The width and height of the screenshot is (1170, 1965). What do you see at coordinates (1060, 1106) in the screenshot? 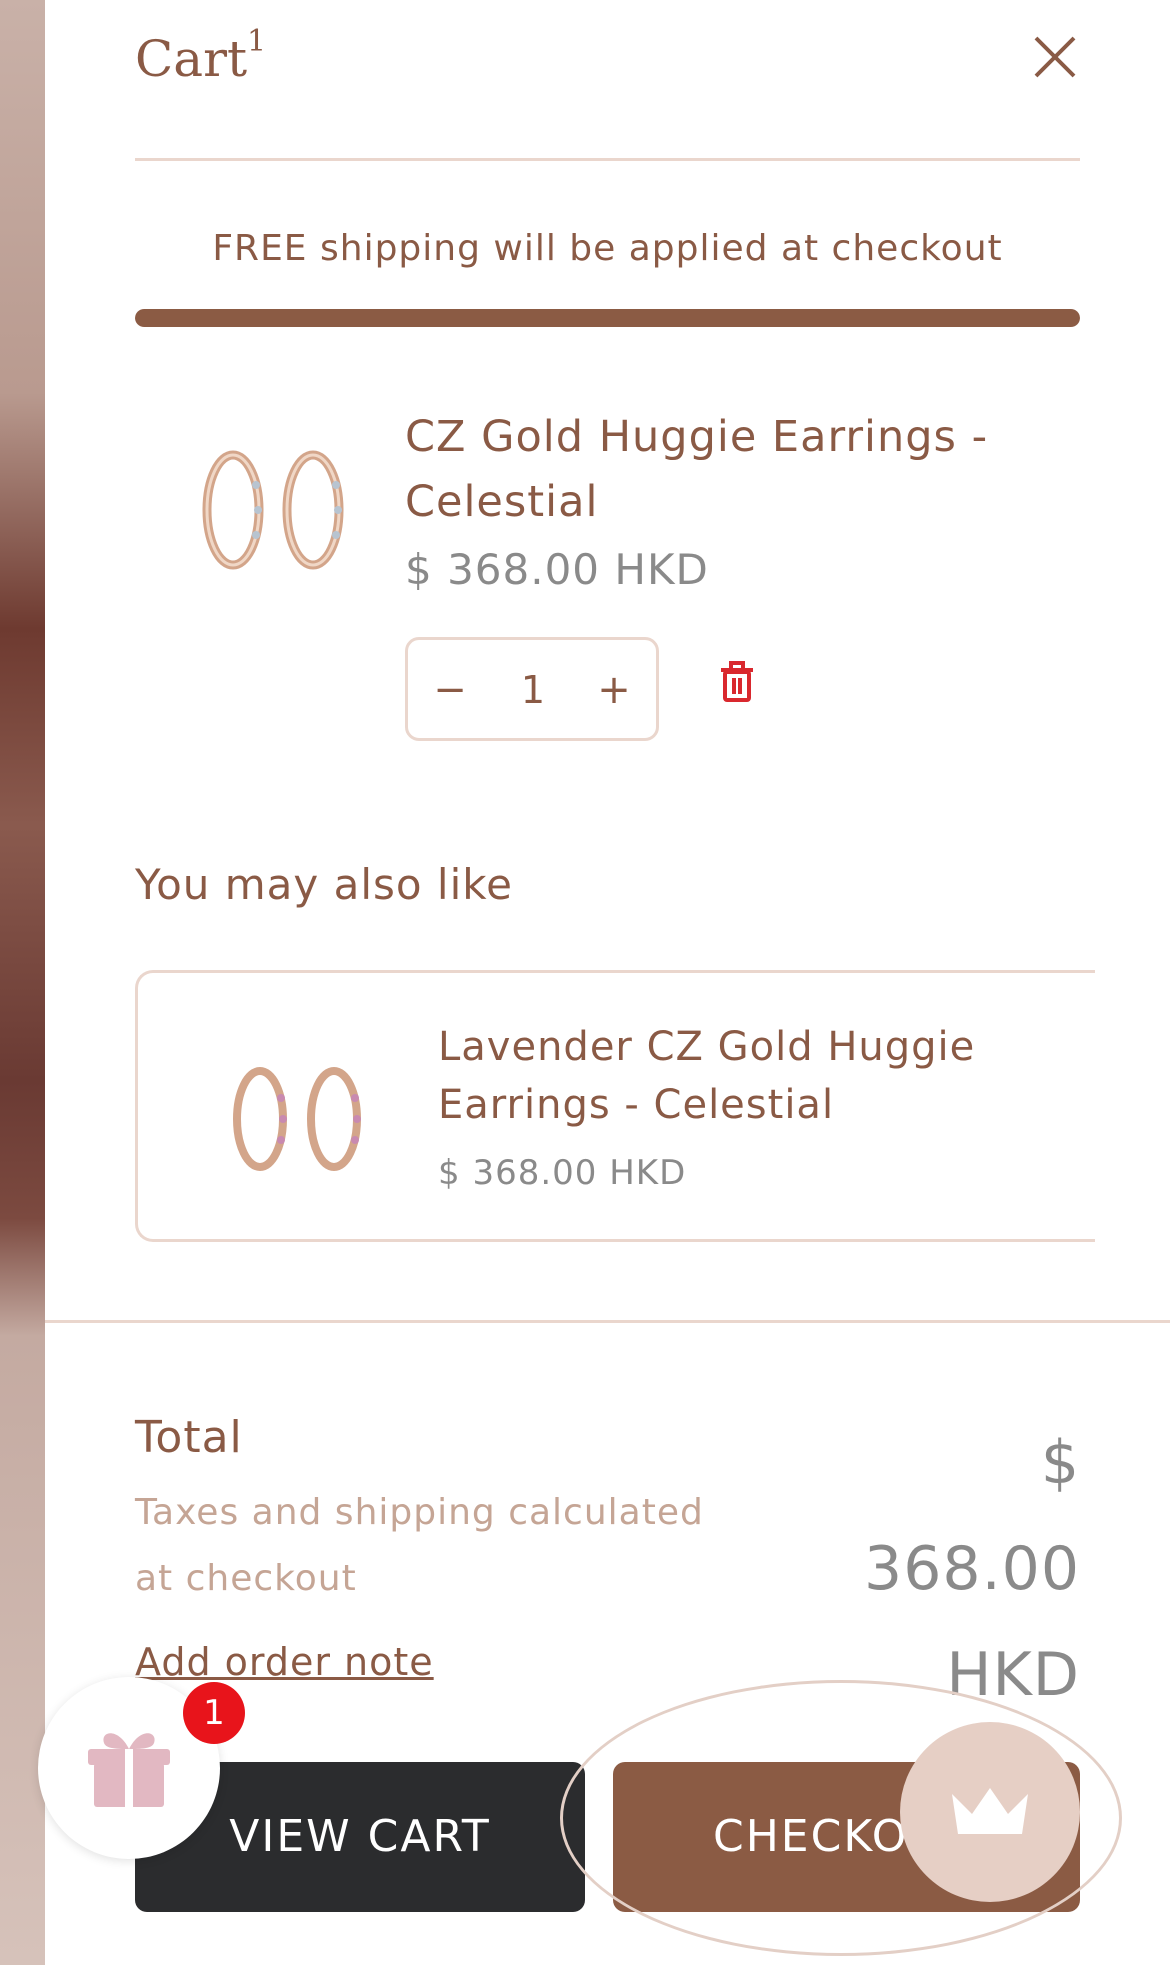
I see `carousel-fade` at bounding box center [1060, 1106].